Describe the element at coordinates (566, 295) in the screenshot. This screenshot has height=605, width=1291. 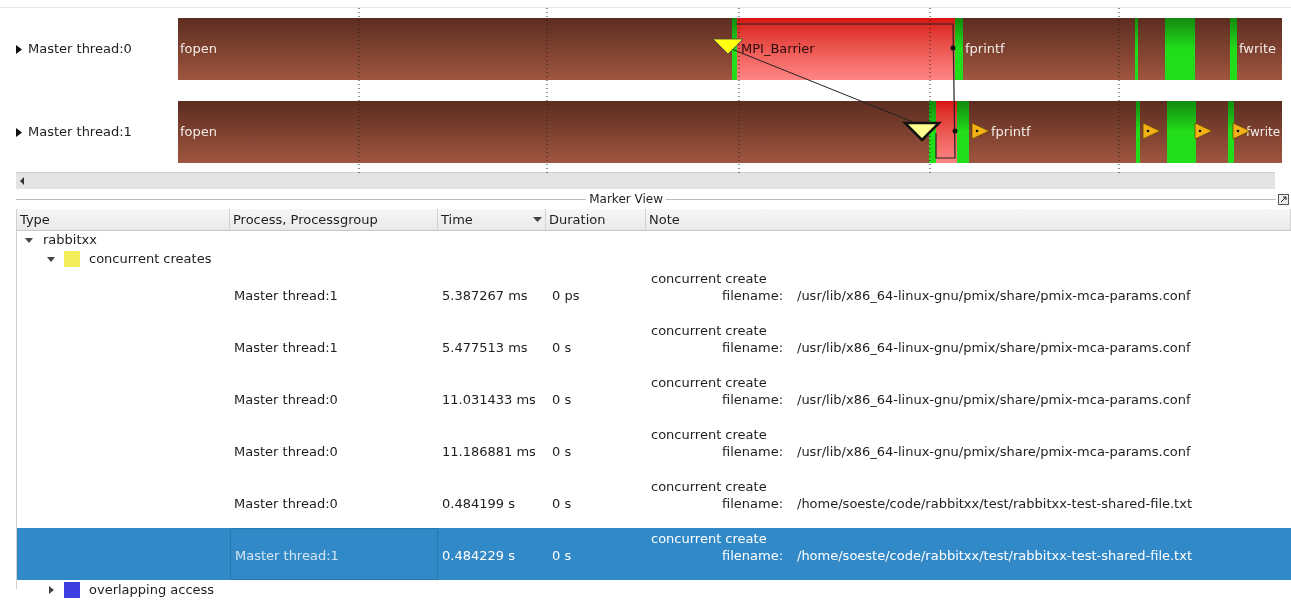
I see `table-cell-text: 0 ps` at that location.